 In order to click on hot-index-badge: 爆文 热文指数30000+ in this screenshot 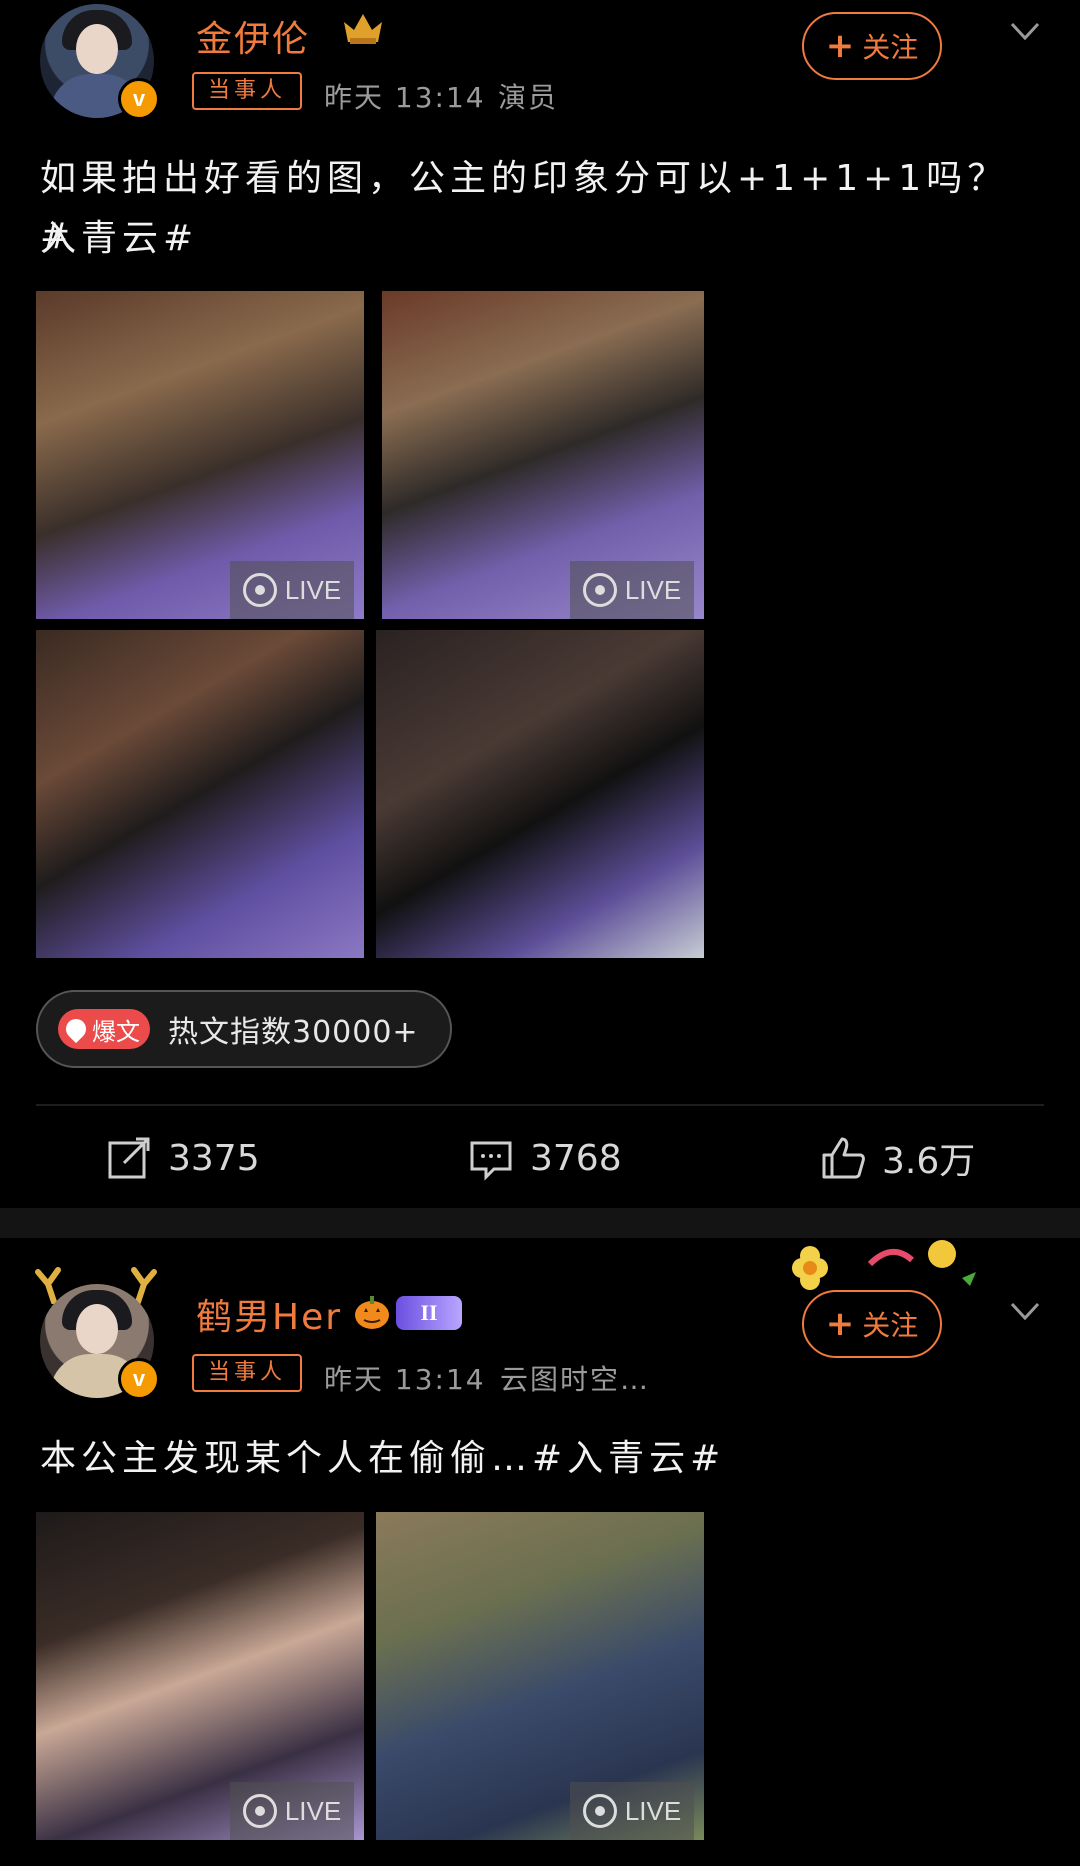, I will do `click(244, 1029)`.